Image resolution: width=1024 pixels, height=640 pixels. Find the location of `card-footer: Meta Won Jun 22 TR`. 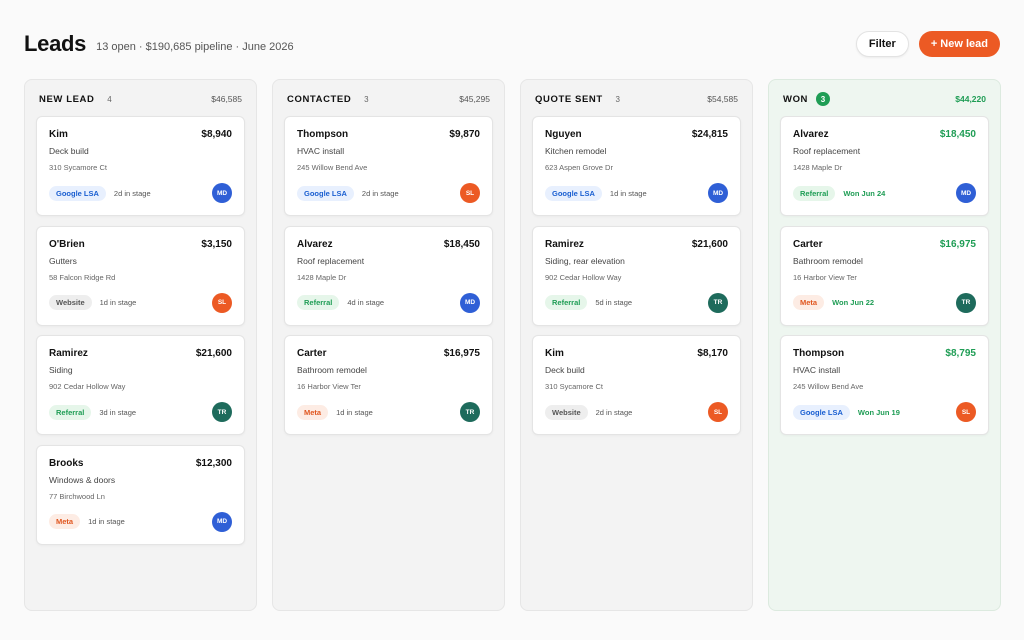

card-footer: Meta Won Jun 22 TR is located at coordinates (884, 302).